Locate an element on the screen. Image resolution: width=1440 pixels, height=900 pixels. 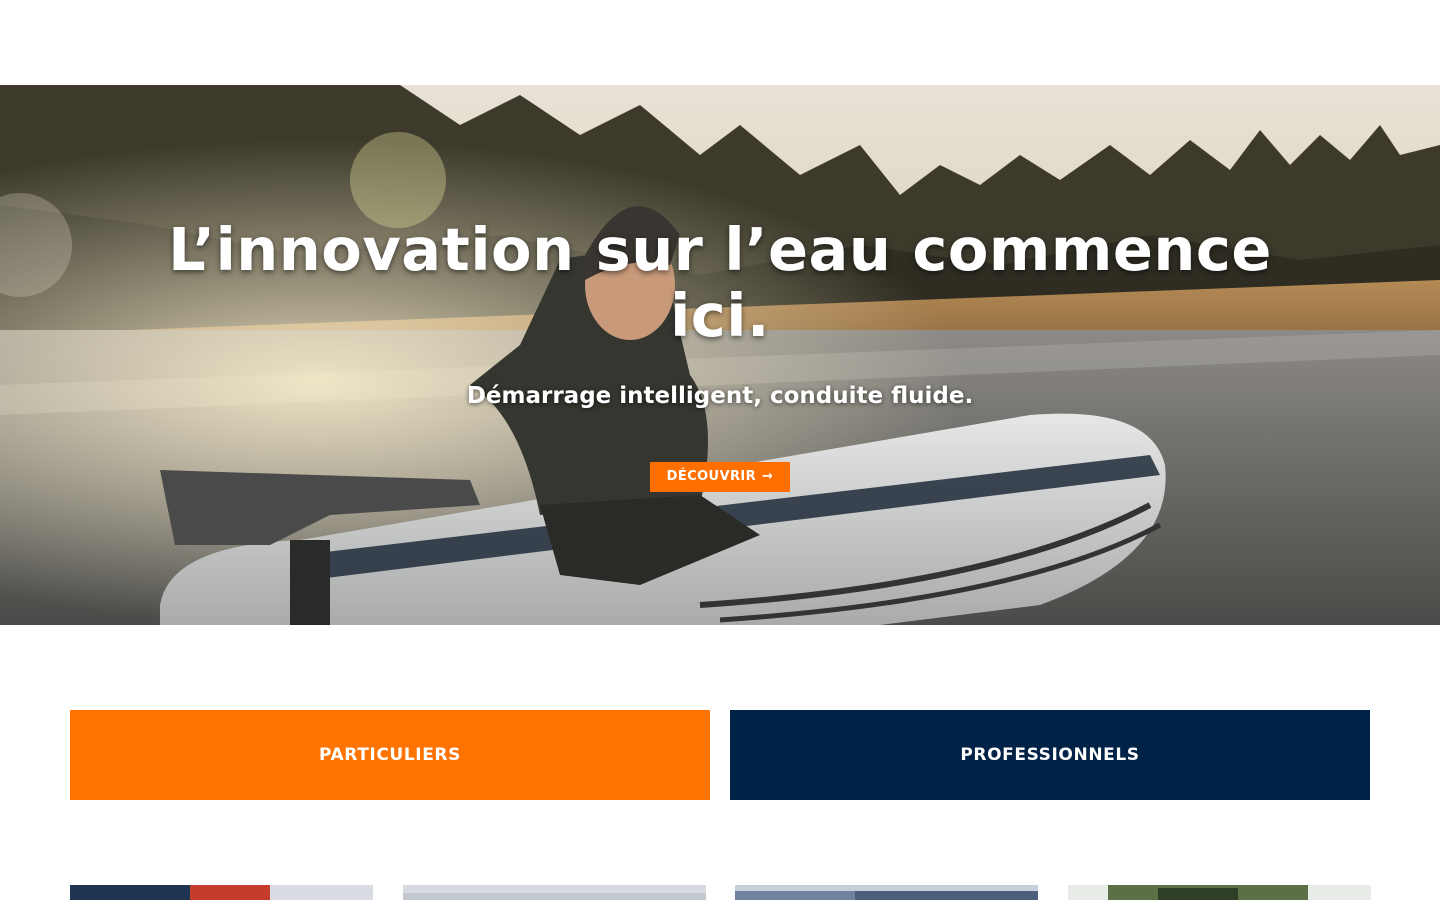
professionals-button: PROFESSIONNELS is located at coordinates (1050, 755).